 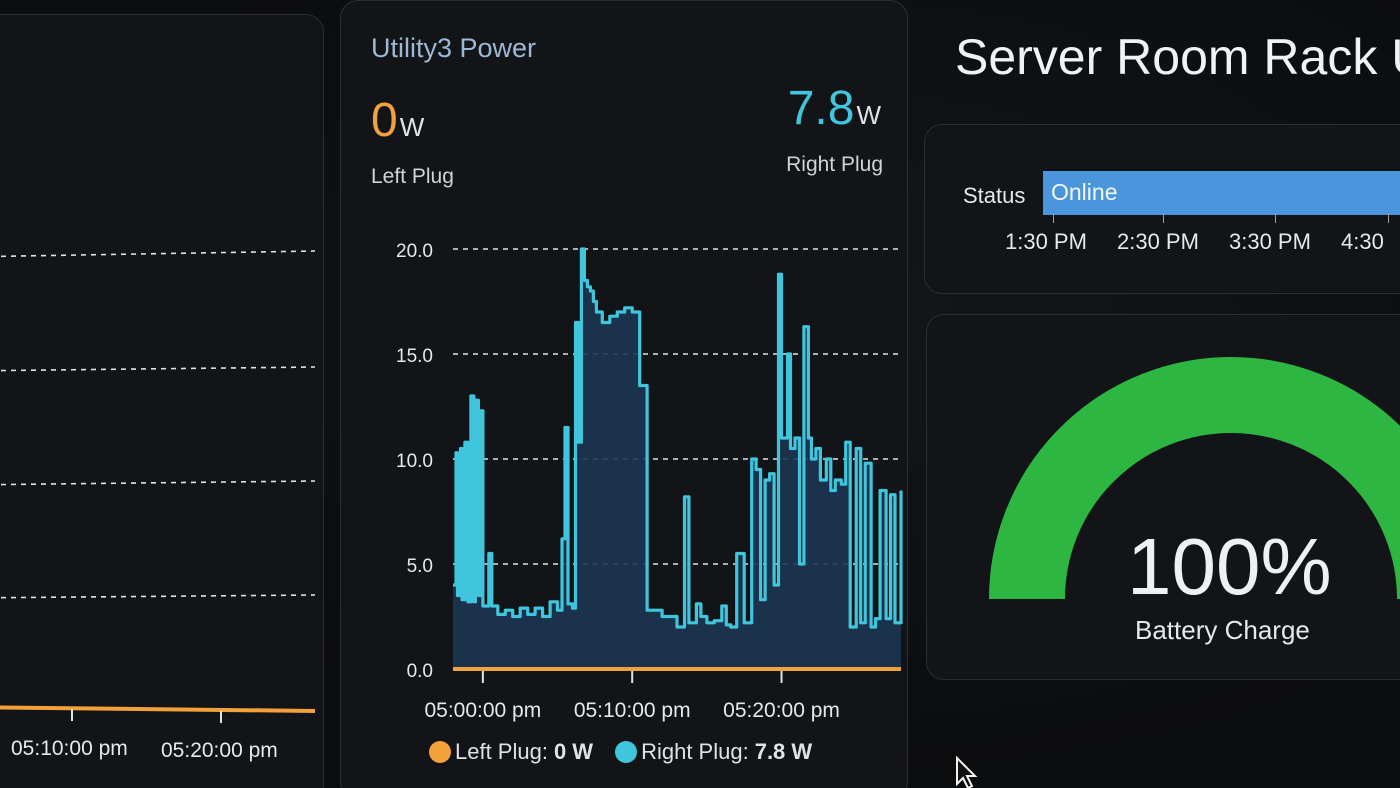 What do you see at coordinates (695, 752) in the screenshot?
I see `legend-label-right-plug: Right Plug:` at bounding box center [695, 752].